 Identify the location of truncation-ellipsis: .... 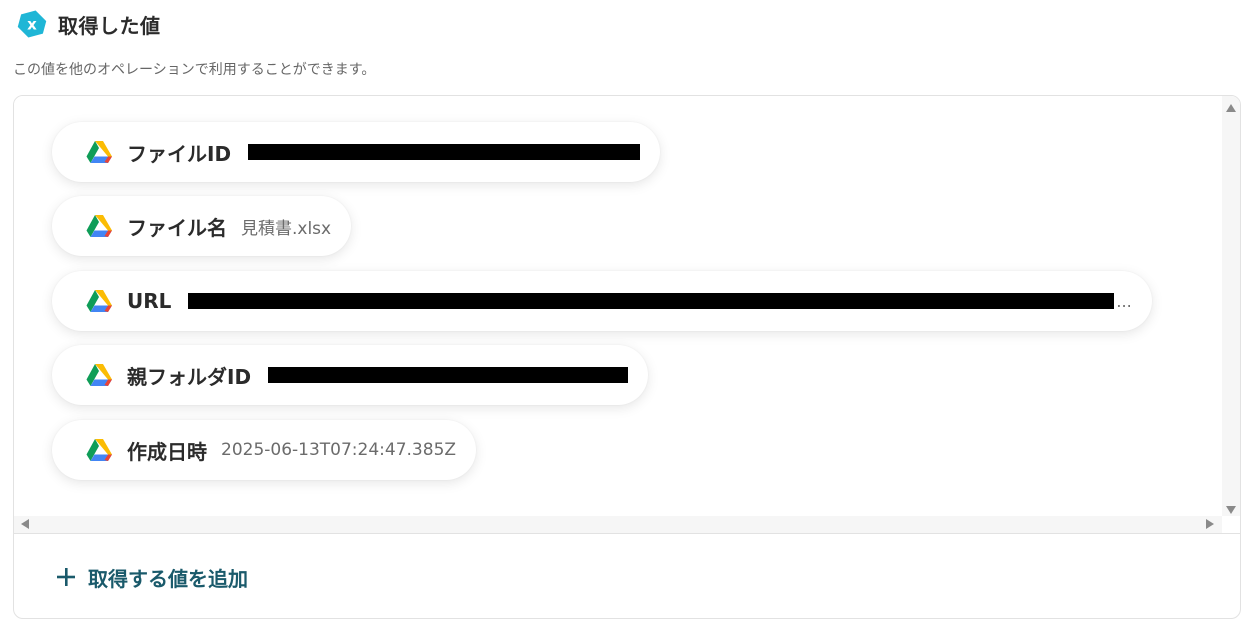
(1124, 301).